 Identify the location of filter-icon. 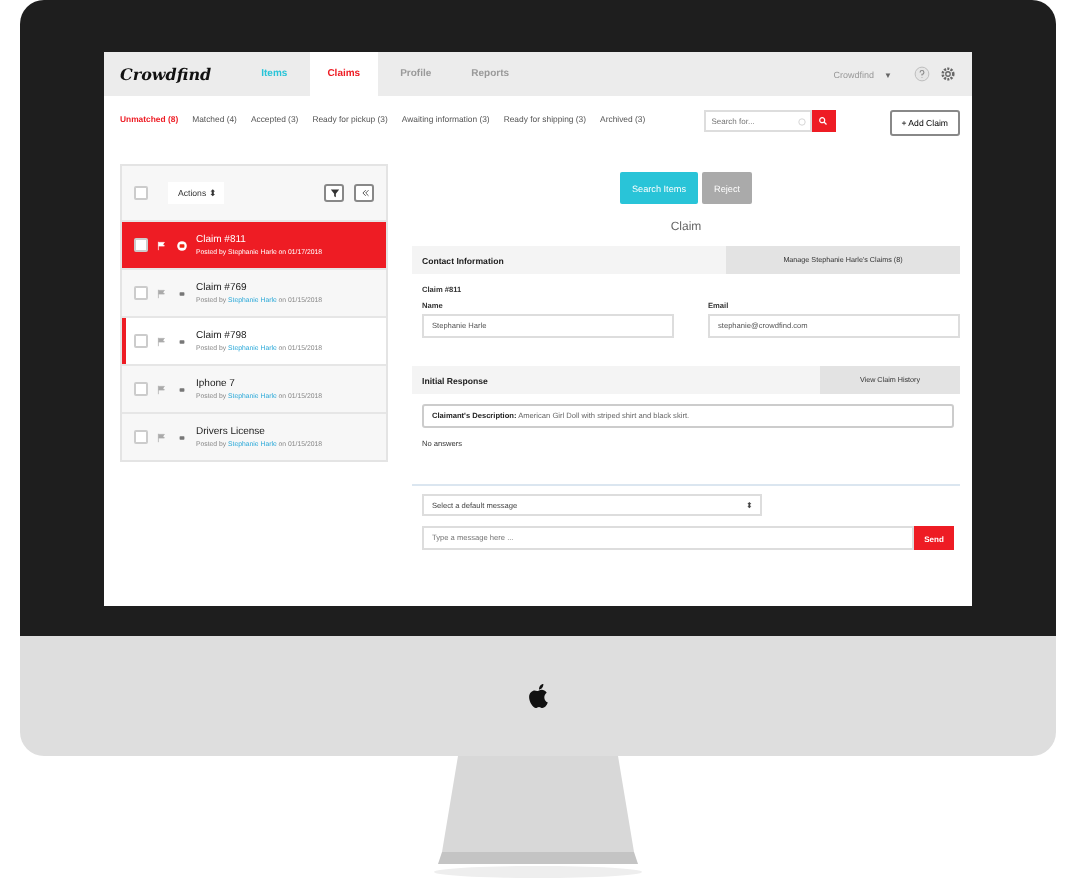
(334, 193).